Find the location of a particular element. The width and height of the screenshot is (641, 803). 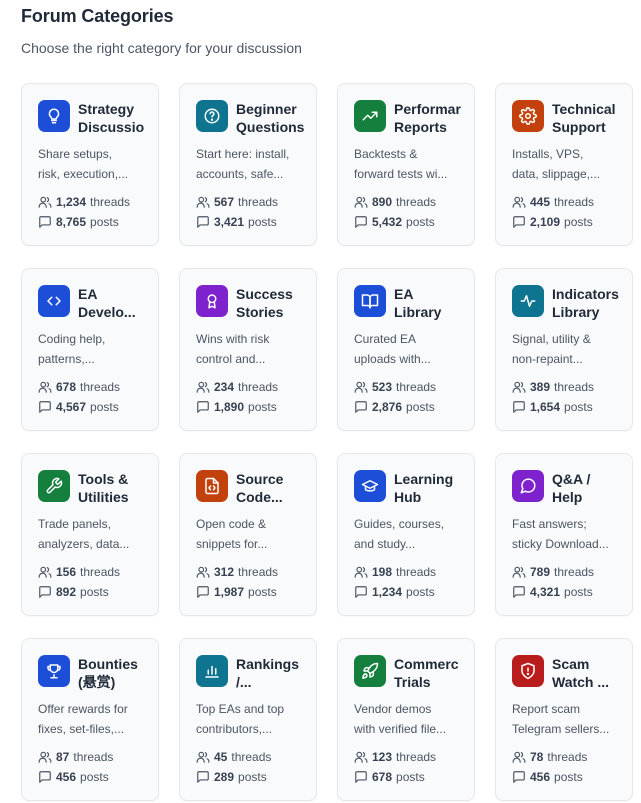

threads-stat: 389 threads is located at coordinates (553, 387).